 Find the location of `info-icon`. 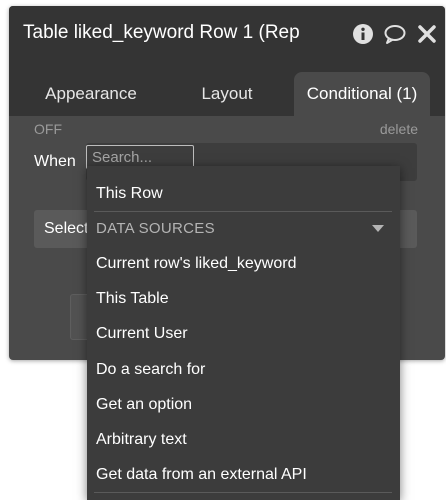

info-icon is located at coordinates (363, 34).